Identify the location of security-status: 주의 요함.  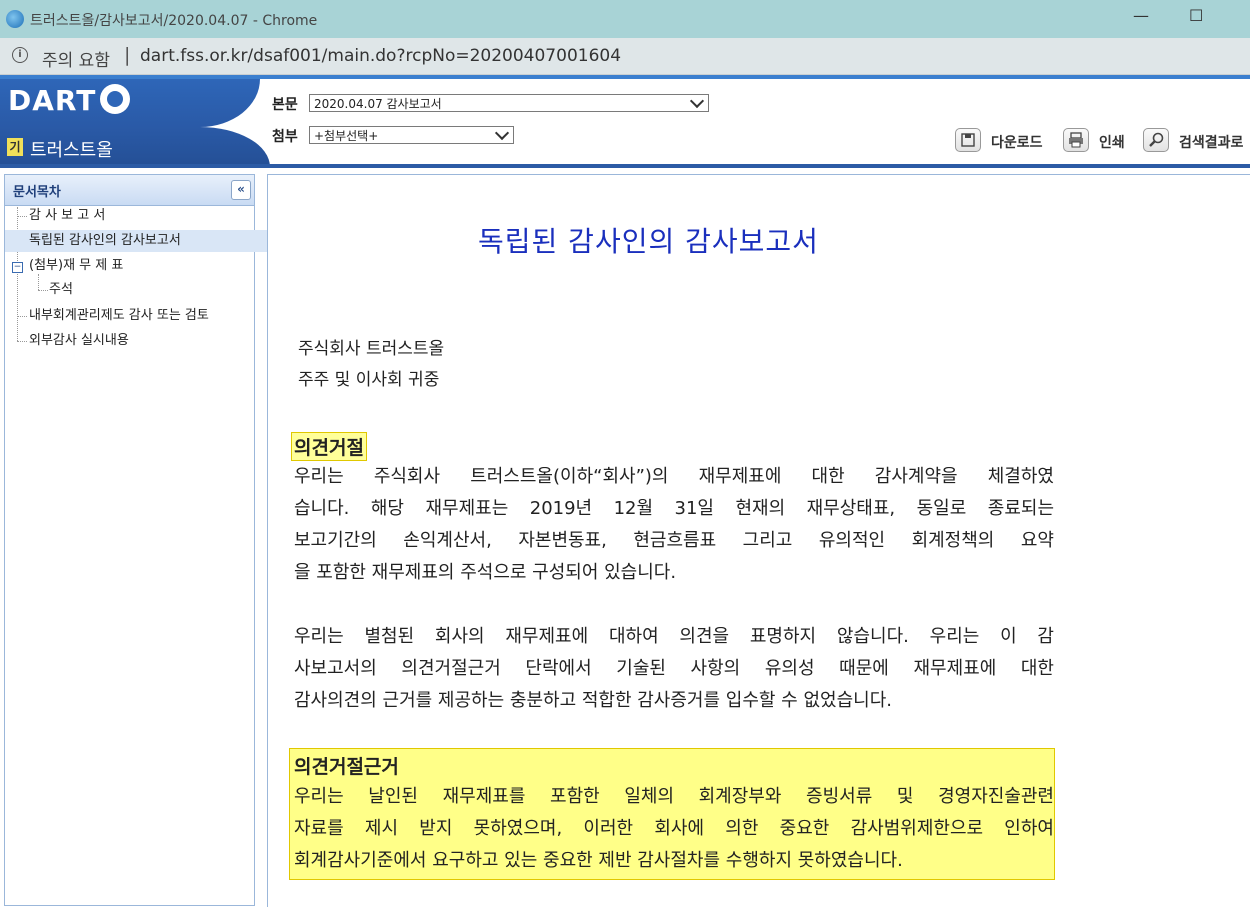
(76, 58).